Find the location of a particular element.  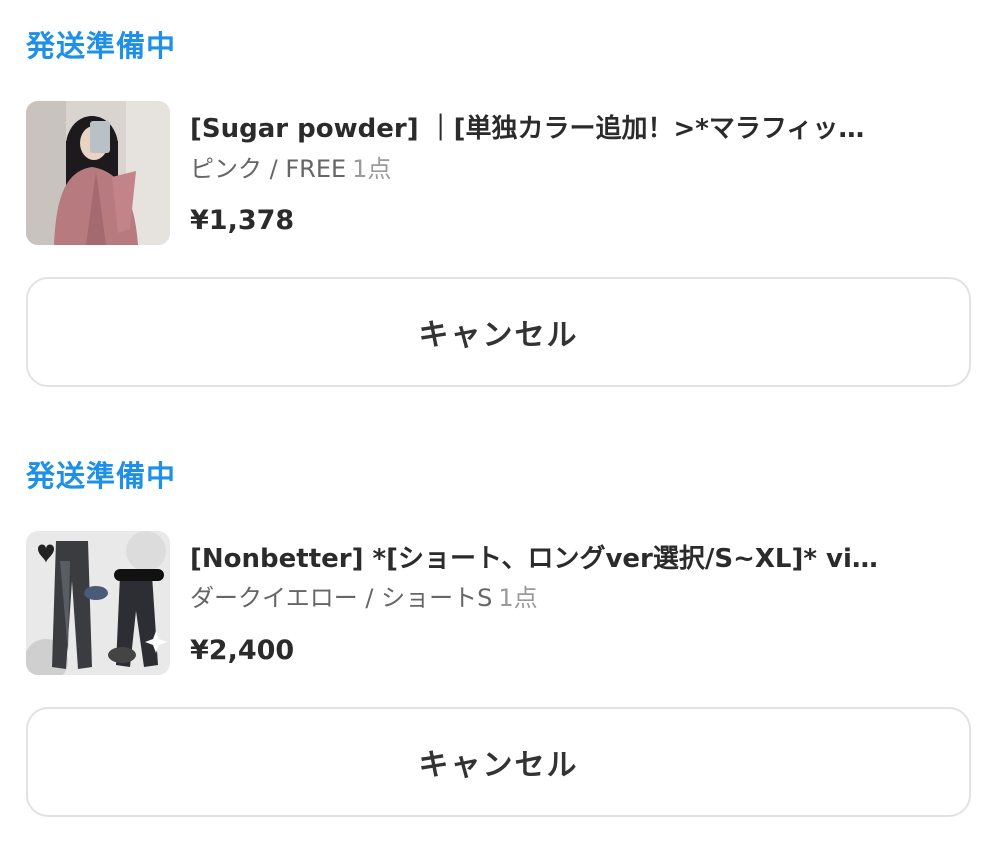

variant-label: ダークイエロー / ショートS is located at coordinates (341, 598).